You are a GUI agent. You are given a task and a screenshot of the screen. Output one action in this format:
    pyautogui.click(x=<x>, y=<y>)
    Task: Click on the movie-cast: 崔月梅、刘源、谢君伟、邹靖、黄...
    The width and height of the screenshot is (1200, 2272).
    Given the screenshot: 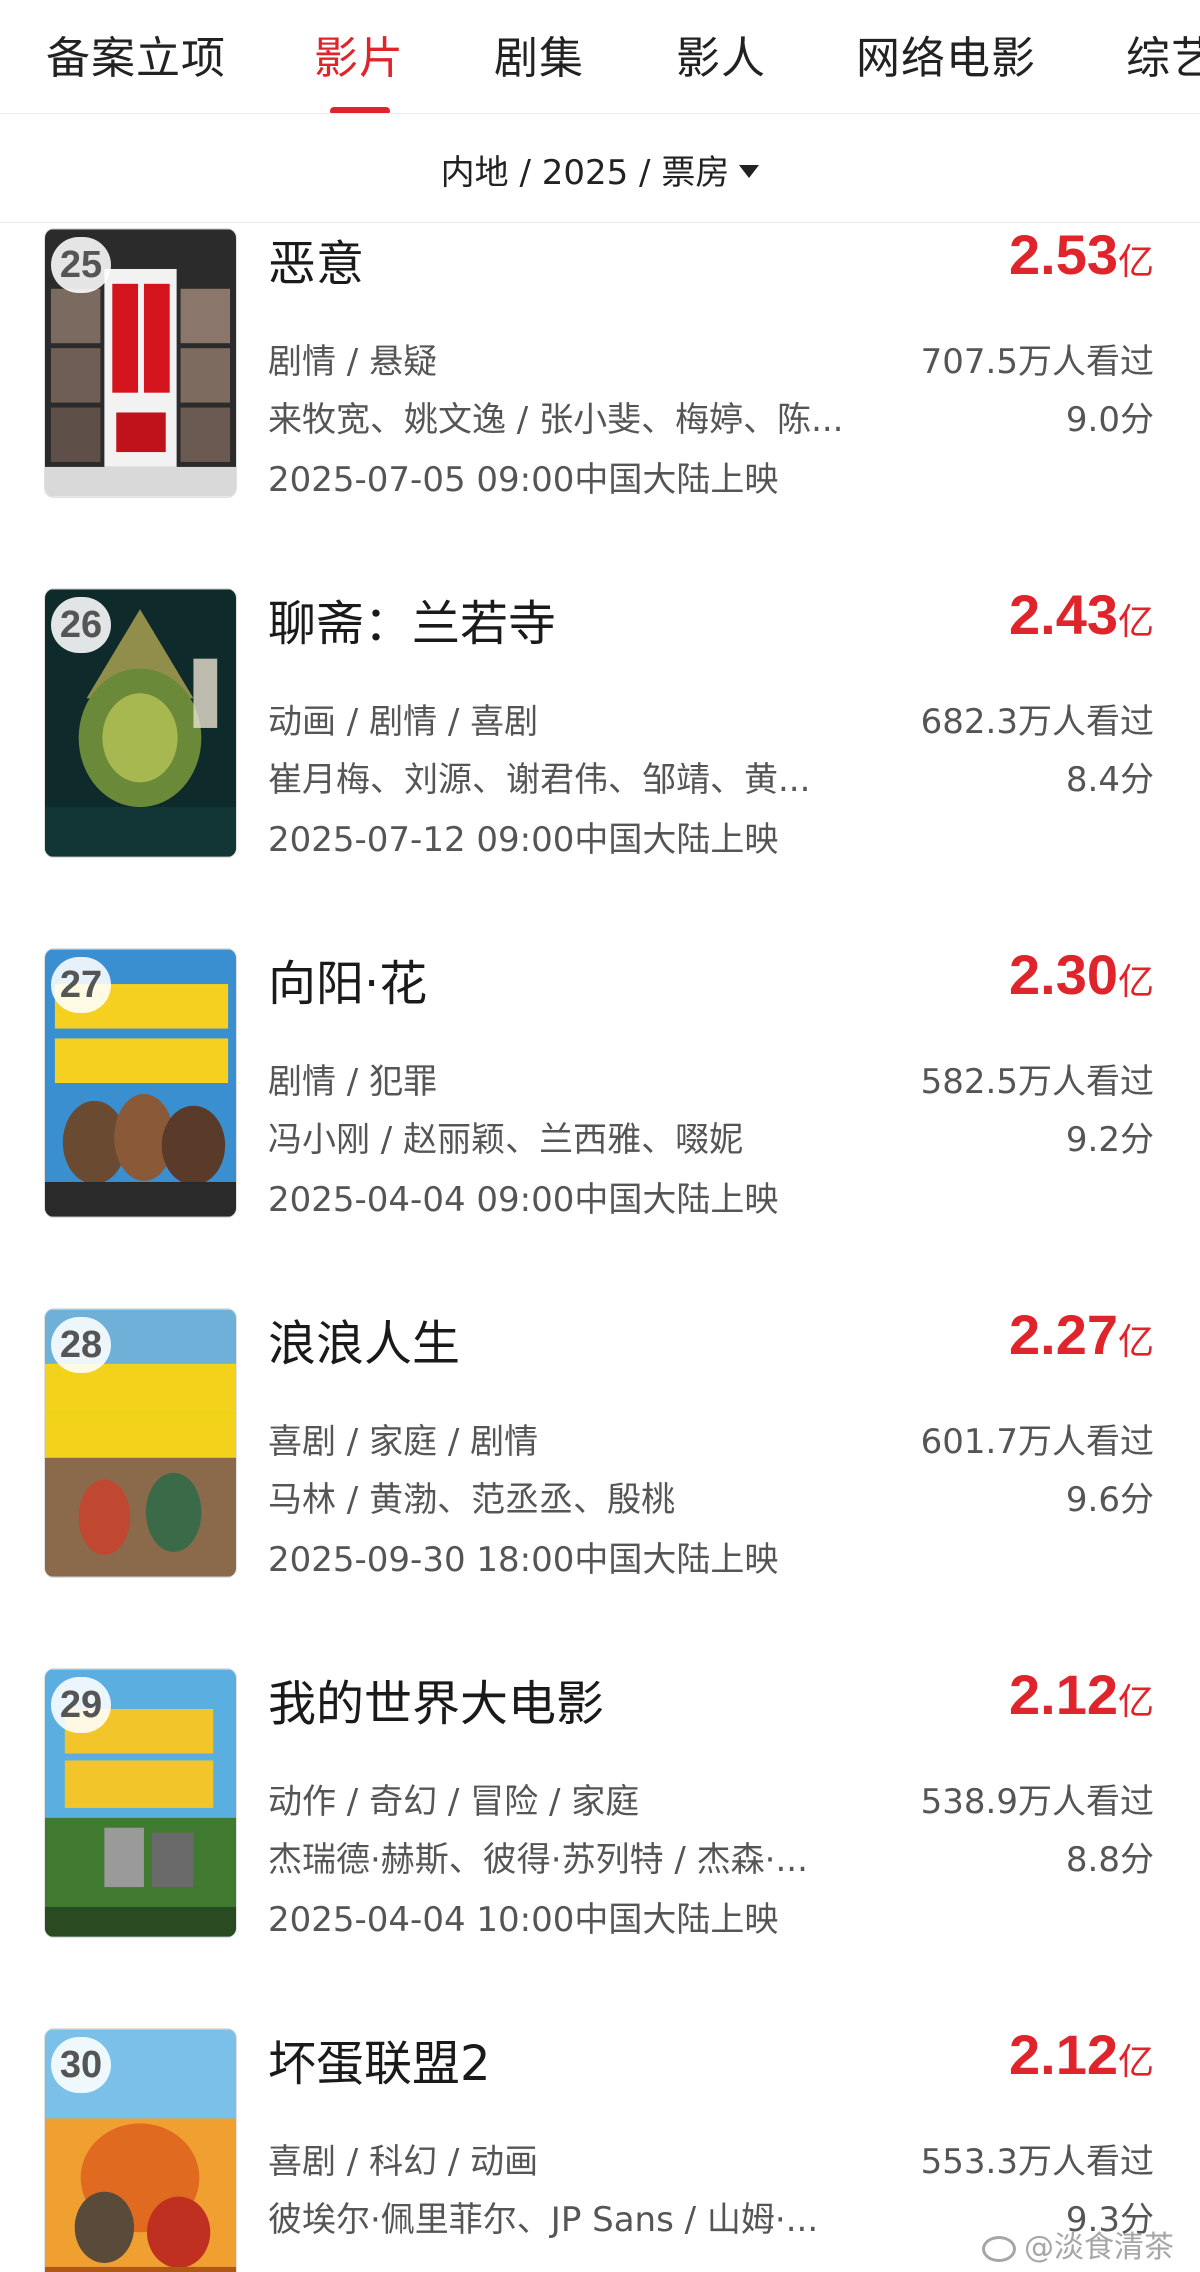 What is the action you would take?
    pyautogui.click(x=539, y=780)
    